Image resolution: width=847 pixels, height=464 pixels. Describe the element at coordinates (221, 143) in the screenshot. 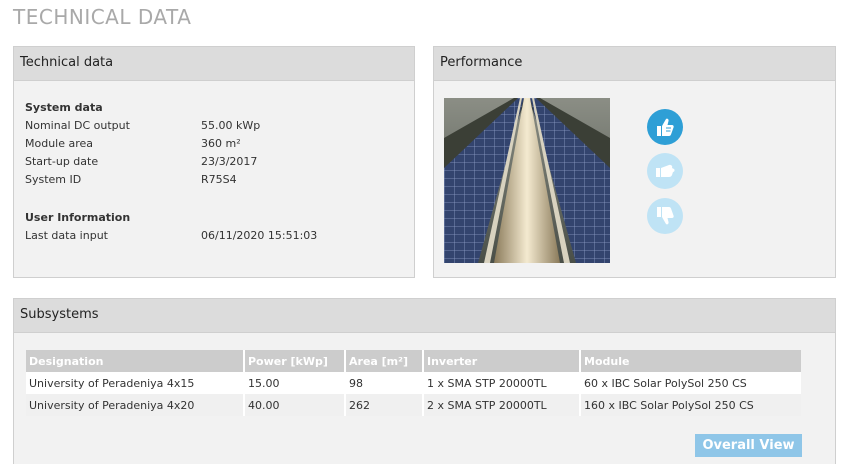

I see `kv-value: 360 m²` at that location.